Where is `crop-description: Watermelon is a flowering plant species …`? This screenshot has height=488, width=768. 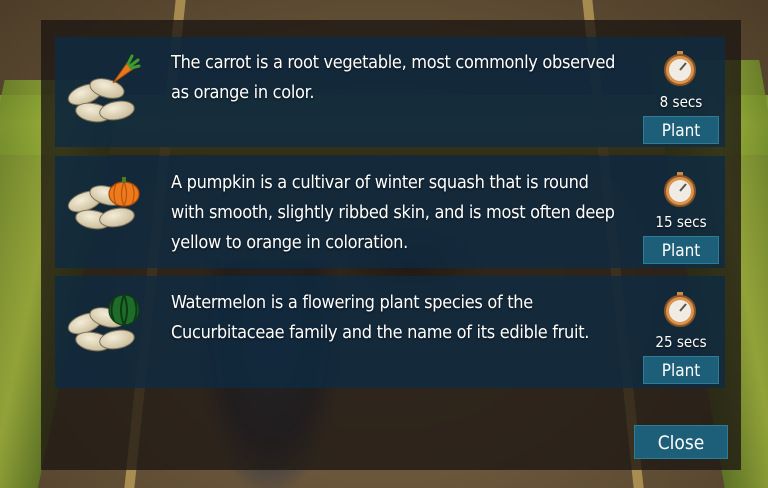 crop-description: Watermelon is a flowering plant species … is located at coordinates (380, 317).